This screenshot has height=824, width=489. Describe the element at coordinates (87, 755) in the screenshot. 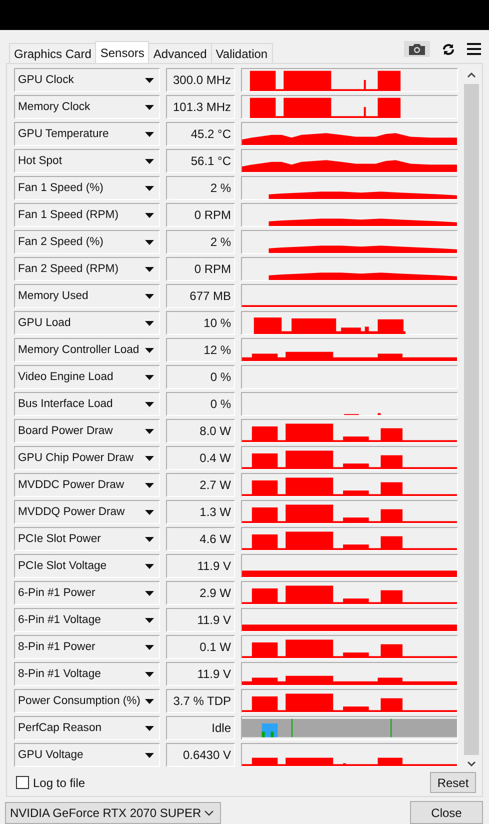

I see `sensor-dropdown: GPU Voltage` at that location.